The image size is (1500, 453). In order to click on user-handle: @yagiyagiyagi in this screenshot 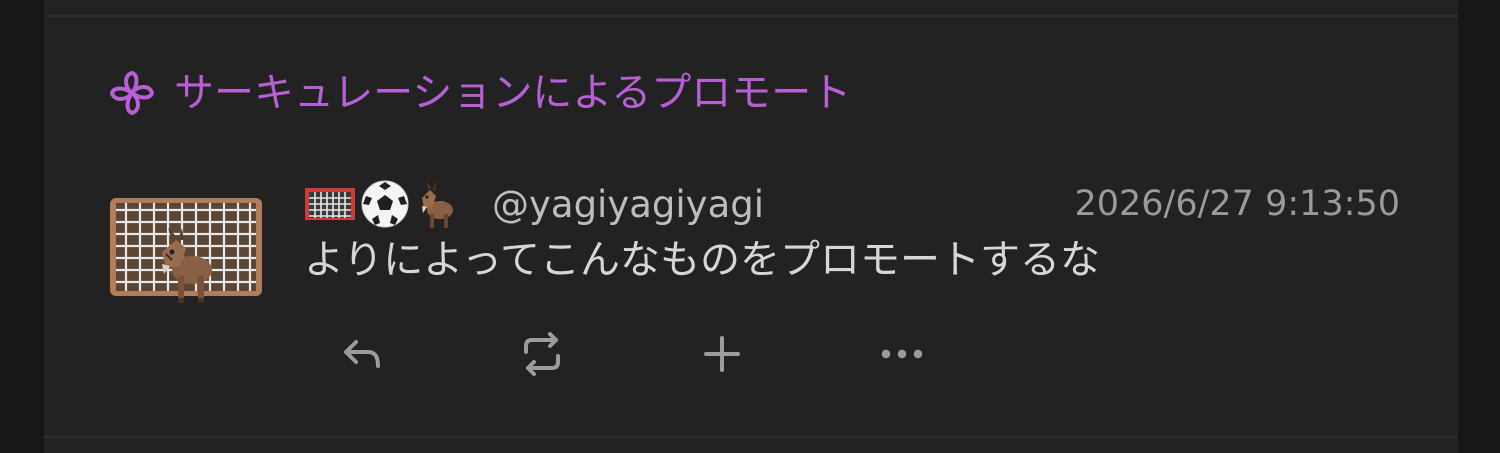, I will do `click(628, 204)`.